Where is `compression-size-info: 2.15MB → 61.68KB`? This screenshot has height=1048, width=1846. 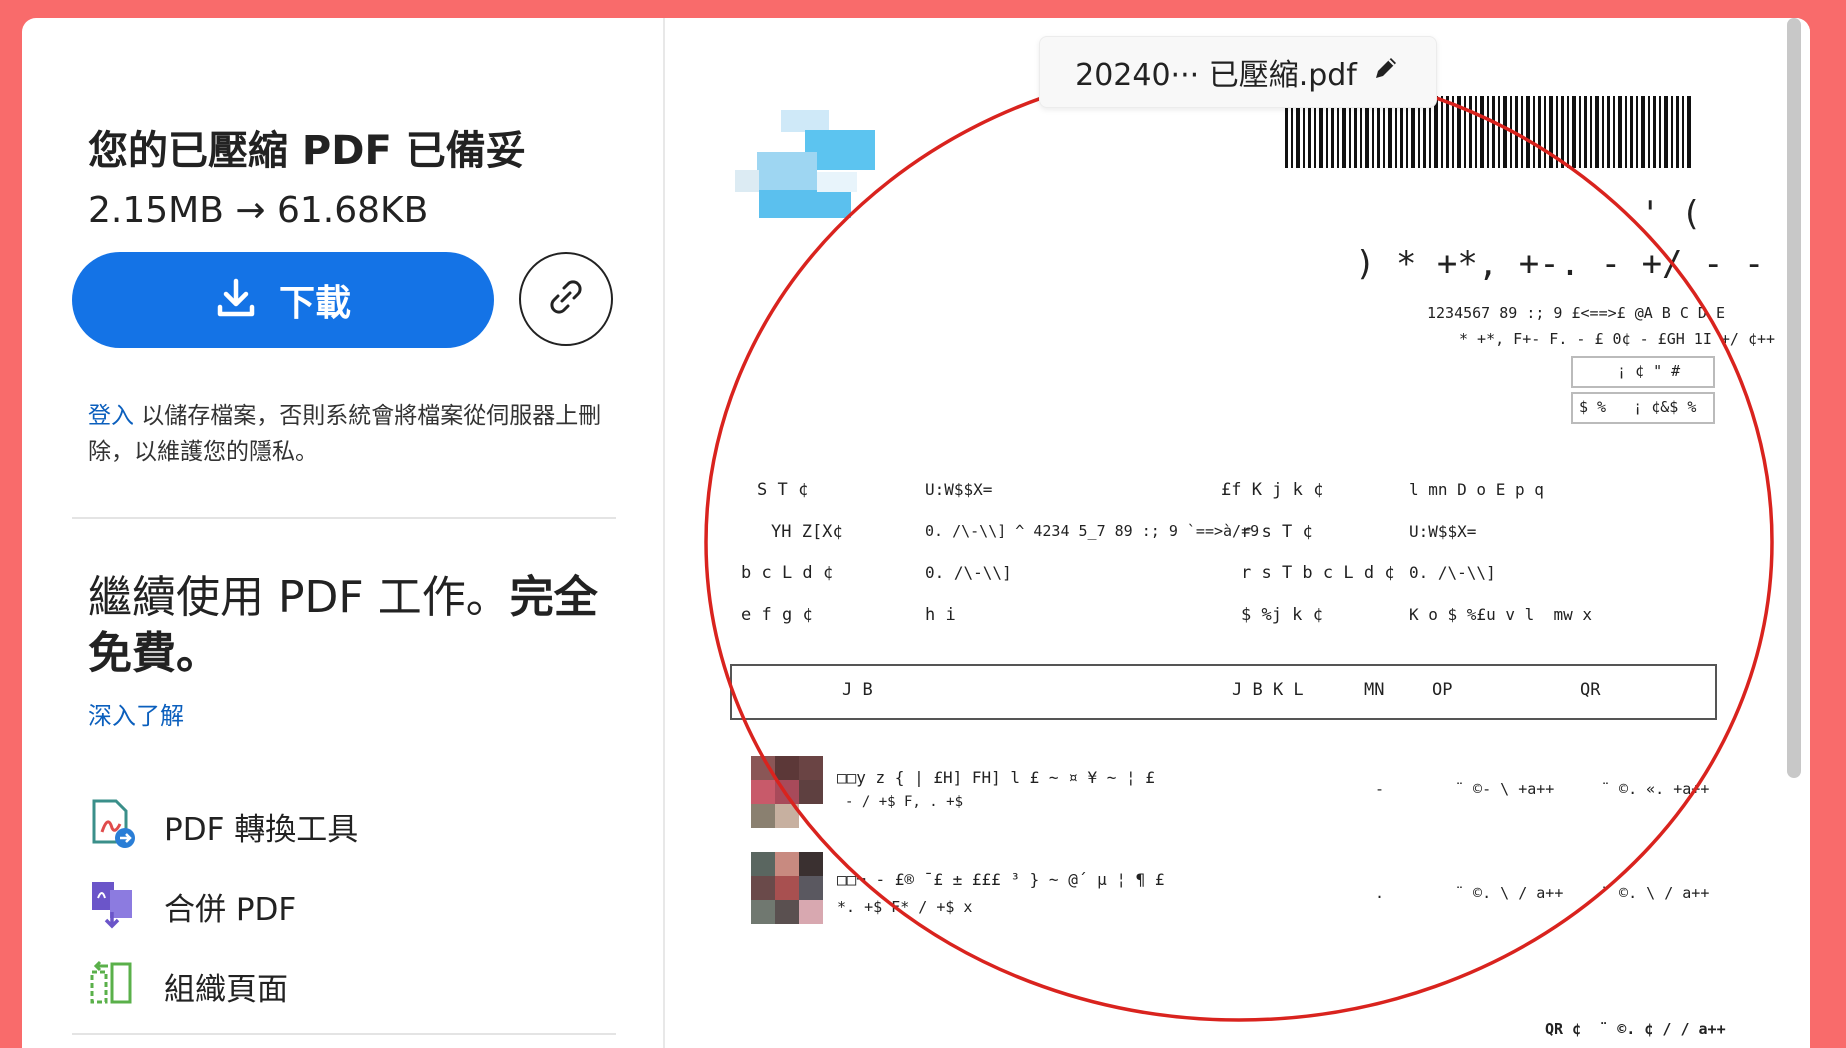 compression-size-info: 2.15MB → 61.68KB is located at coordinates (258, 210).